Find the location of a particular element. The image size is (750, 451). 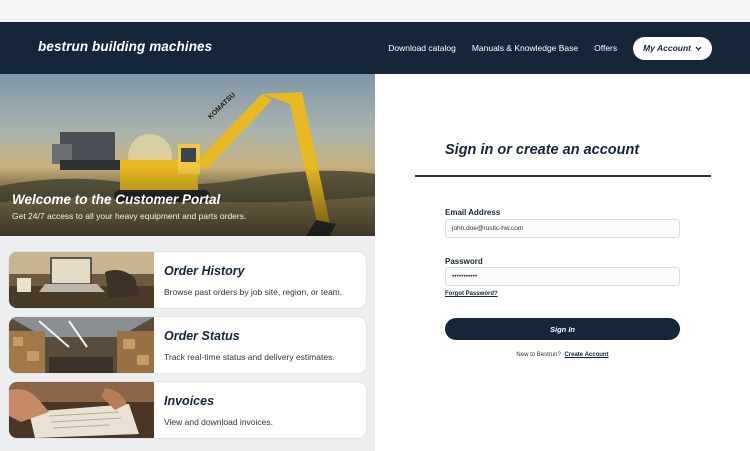

nav-offers: Offers is located at coordinates (605, 48).